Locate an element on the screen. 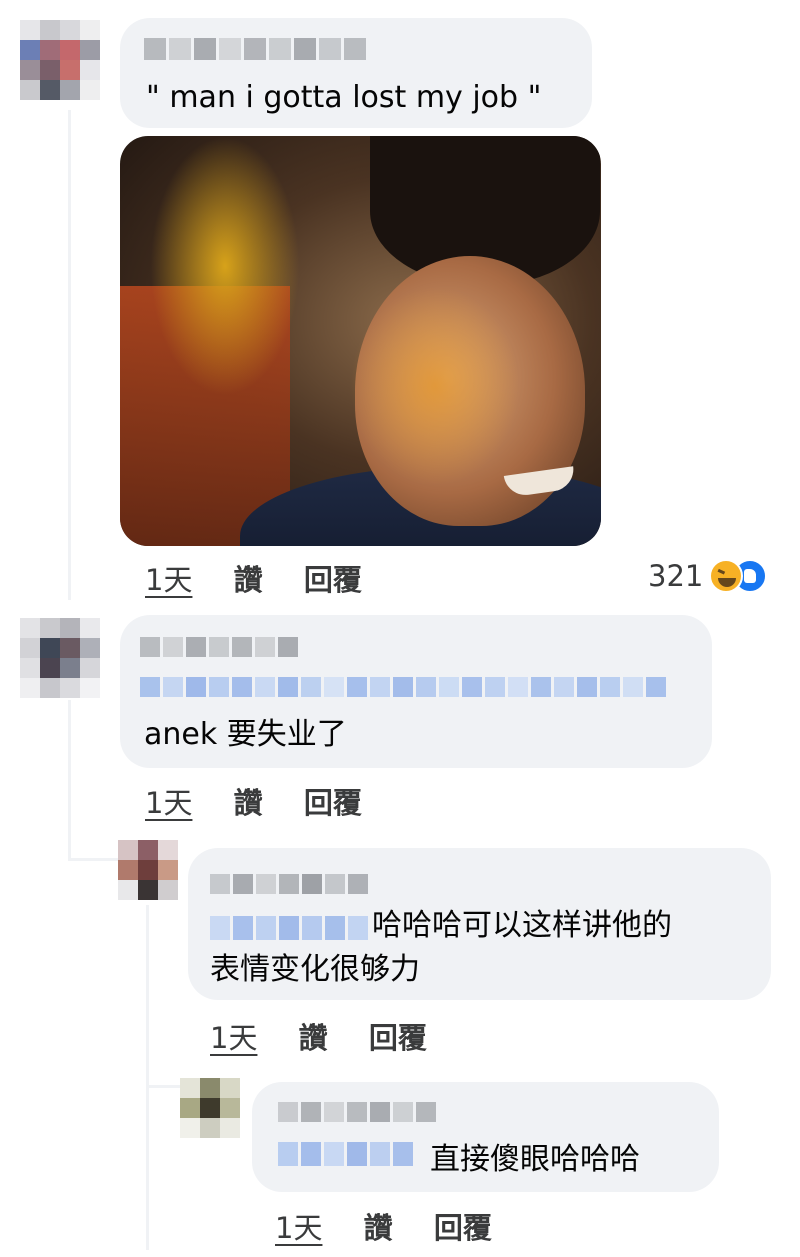 This screenshot has width=800, height=1257. comment-bubble: anek 要失业了 is located at coordinates (416, 691).